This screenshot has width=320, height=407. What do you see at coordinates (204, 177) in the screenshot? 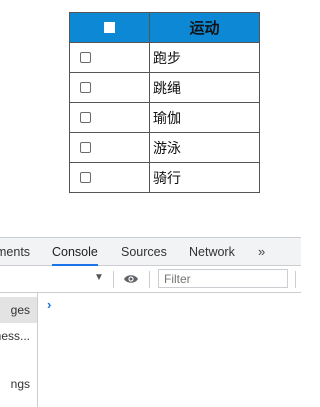
I see `row-label: 骑行` at bounding box center [204, 177].